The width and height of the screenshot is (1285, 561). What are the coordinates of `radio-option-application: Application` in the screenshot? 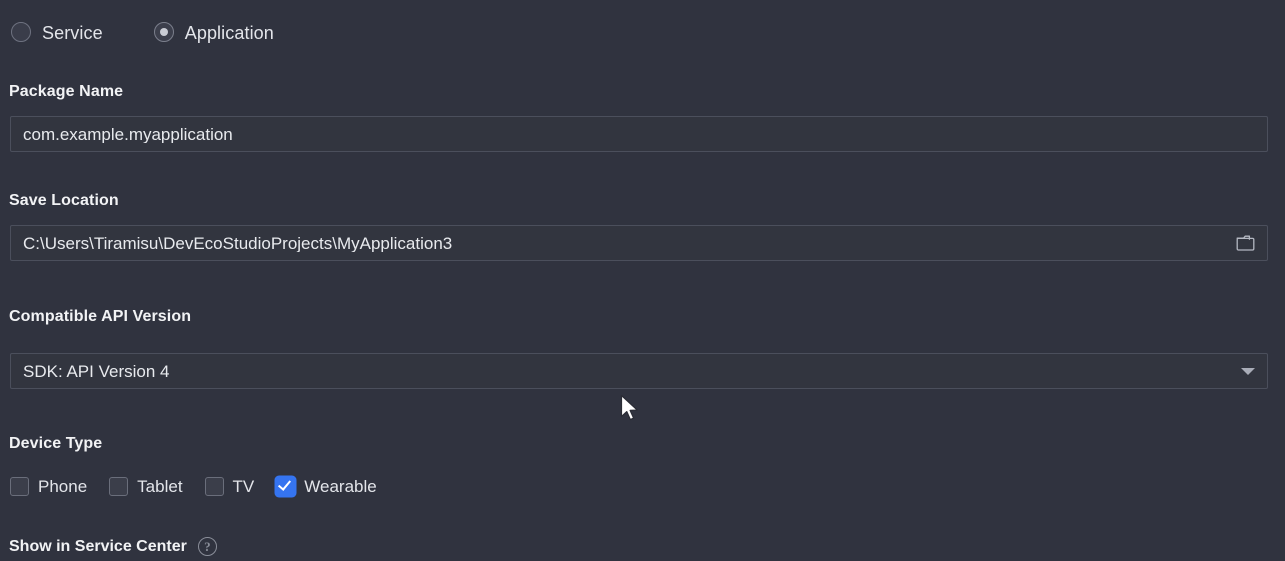 It's located at (213, 33).